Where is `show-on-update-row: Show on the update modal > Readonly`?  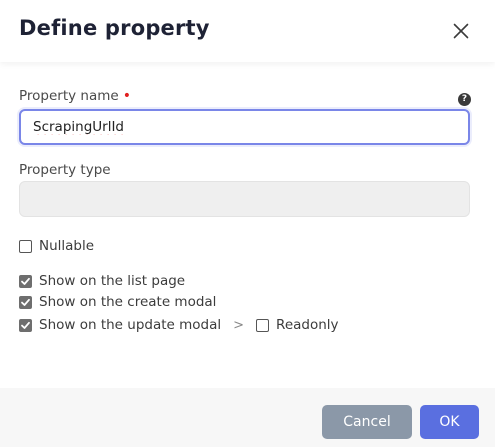
show-on-update-row: Show on the update modal > Readonly is located at coordinates (179, 325).